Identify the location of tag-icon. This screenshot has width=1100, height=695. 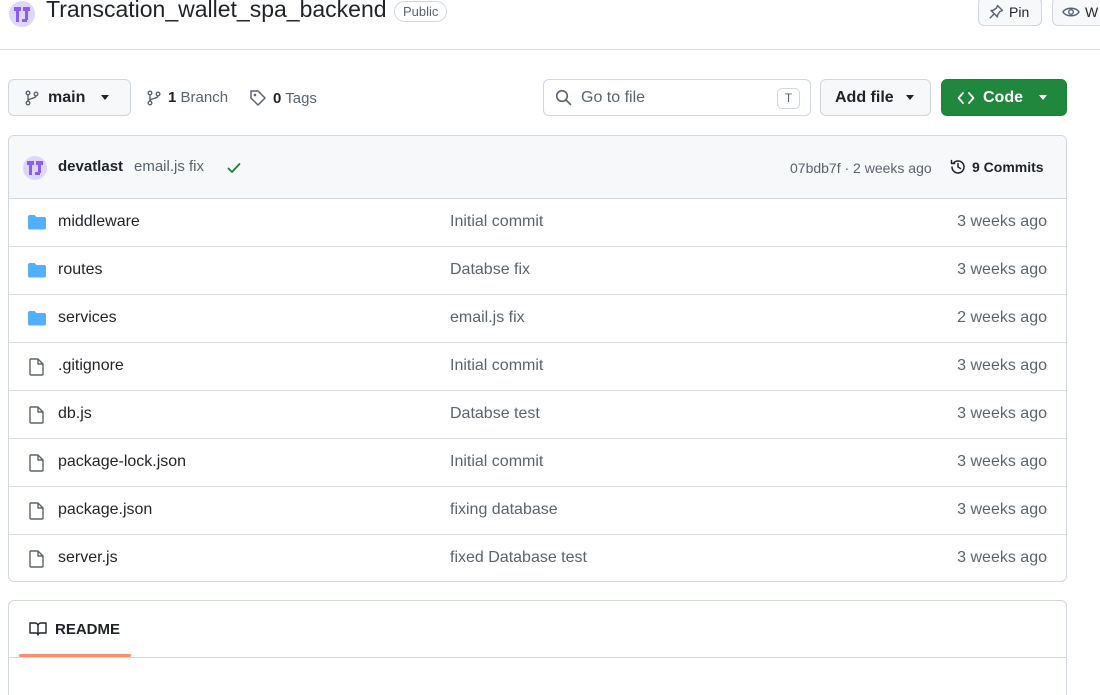
(258, 98).